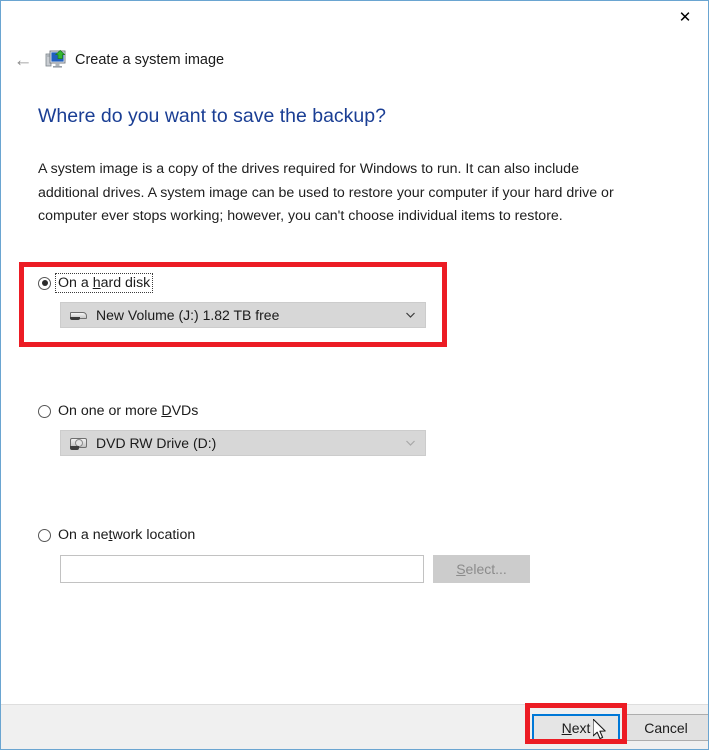 Image resolution: width=709 pixels, height=750 pixels. Describe the element at coordinates (232, 283) in the screenshot. I see `radio-on-a-hard-disk: On a hard disk` at that location.